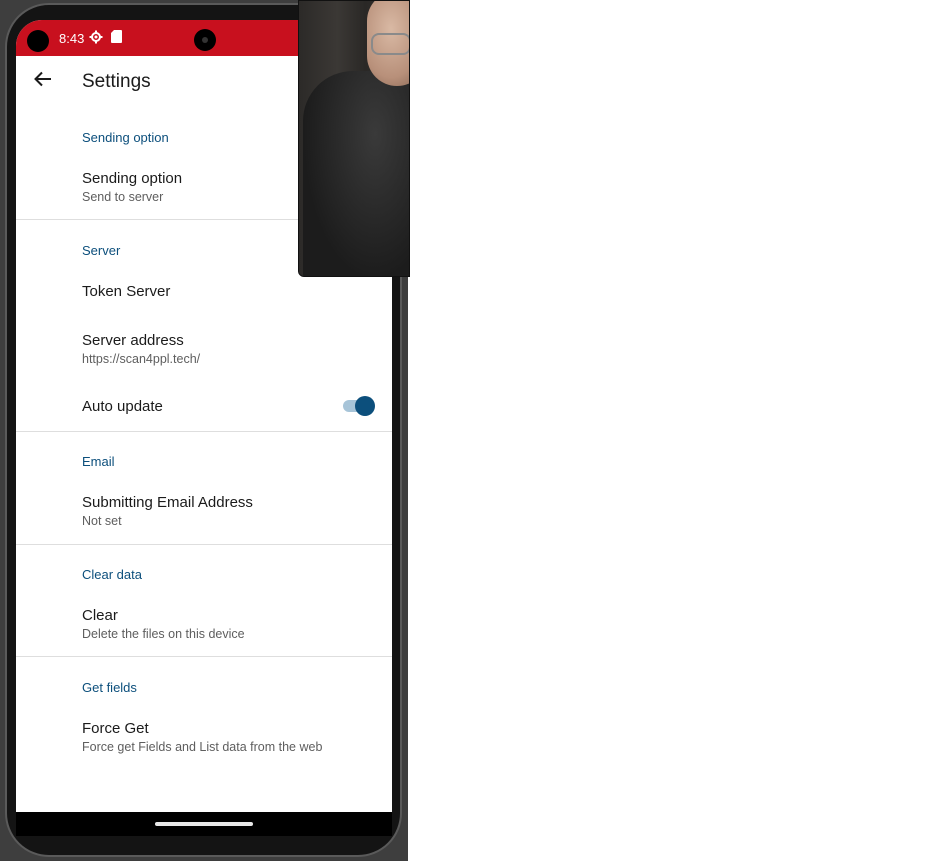  What do you see at coordinates (126, 291) in the screenshot?
I see `pref-title: Token Server` at bounding box center [126, 291].